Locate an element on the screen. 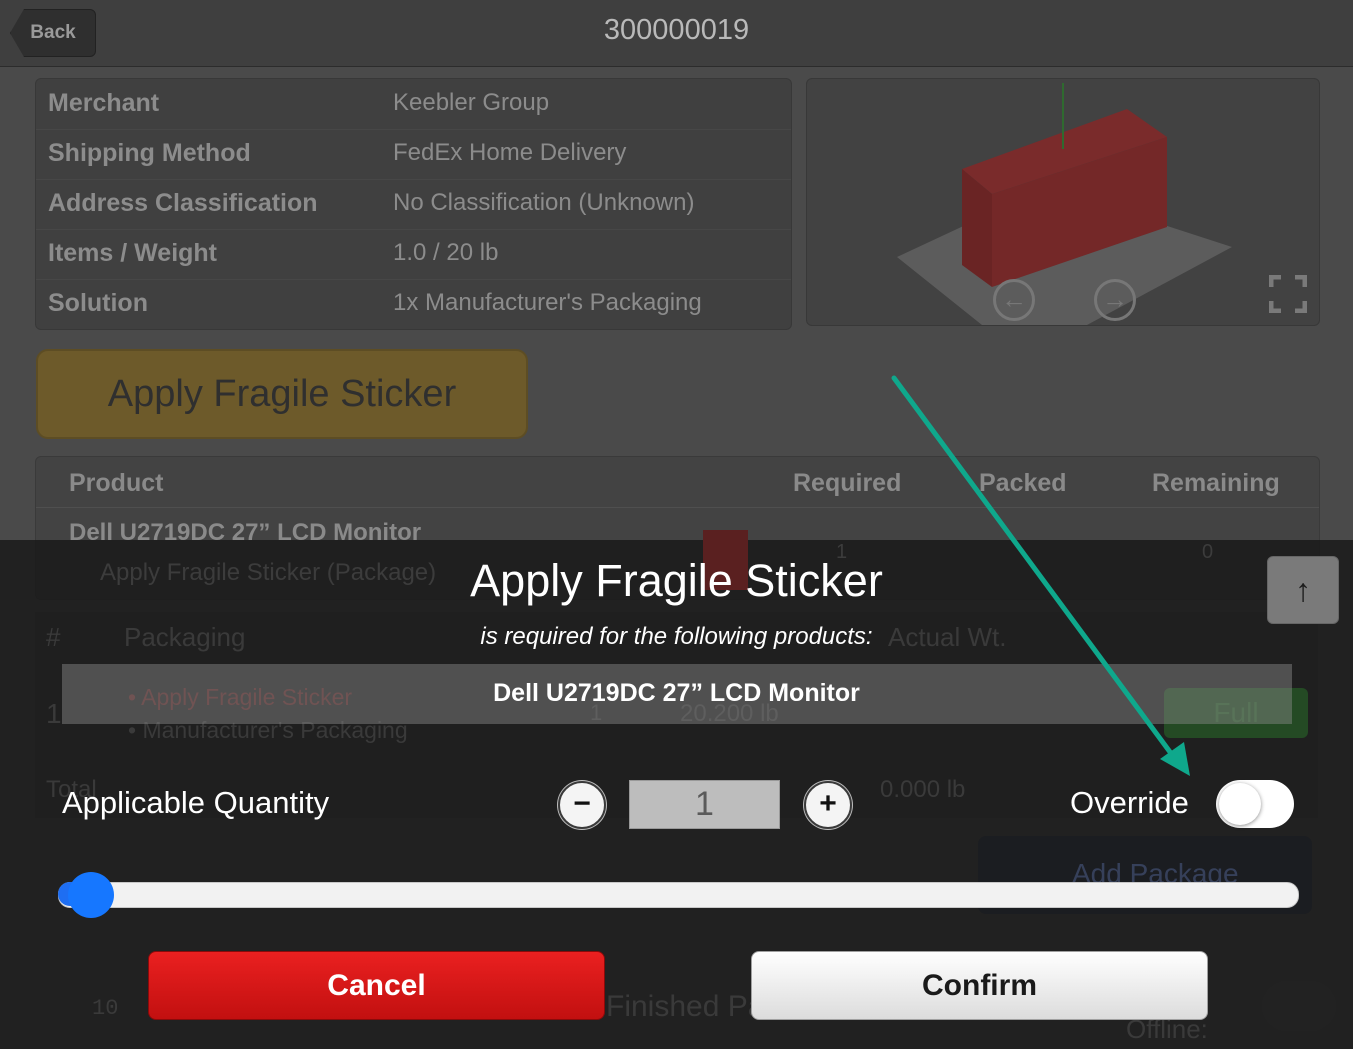 This screenshot has width=1353, height=1049. info-row-shipping-method: Shipping Method FedEx Home Delivery is located at coordinates (413, 154).